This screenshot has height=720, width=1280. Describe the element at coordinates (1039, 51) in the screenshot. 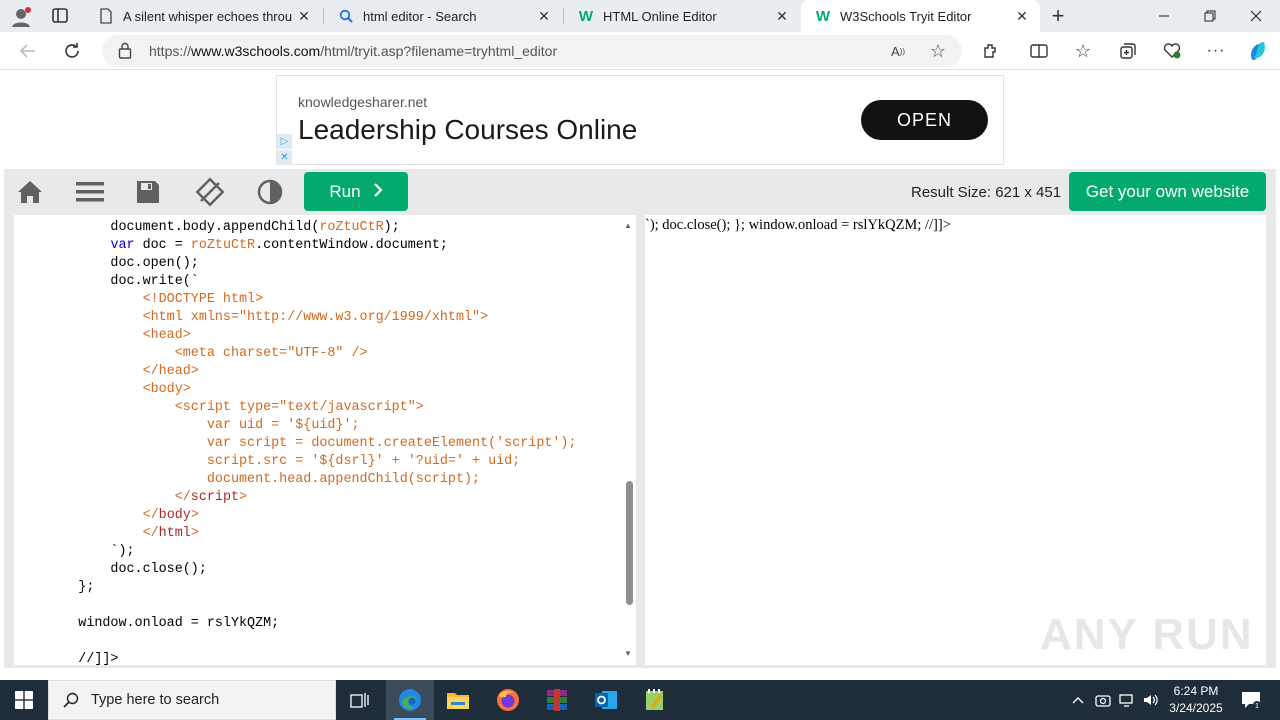

I see `split-screen-icon` at that location.